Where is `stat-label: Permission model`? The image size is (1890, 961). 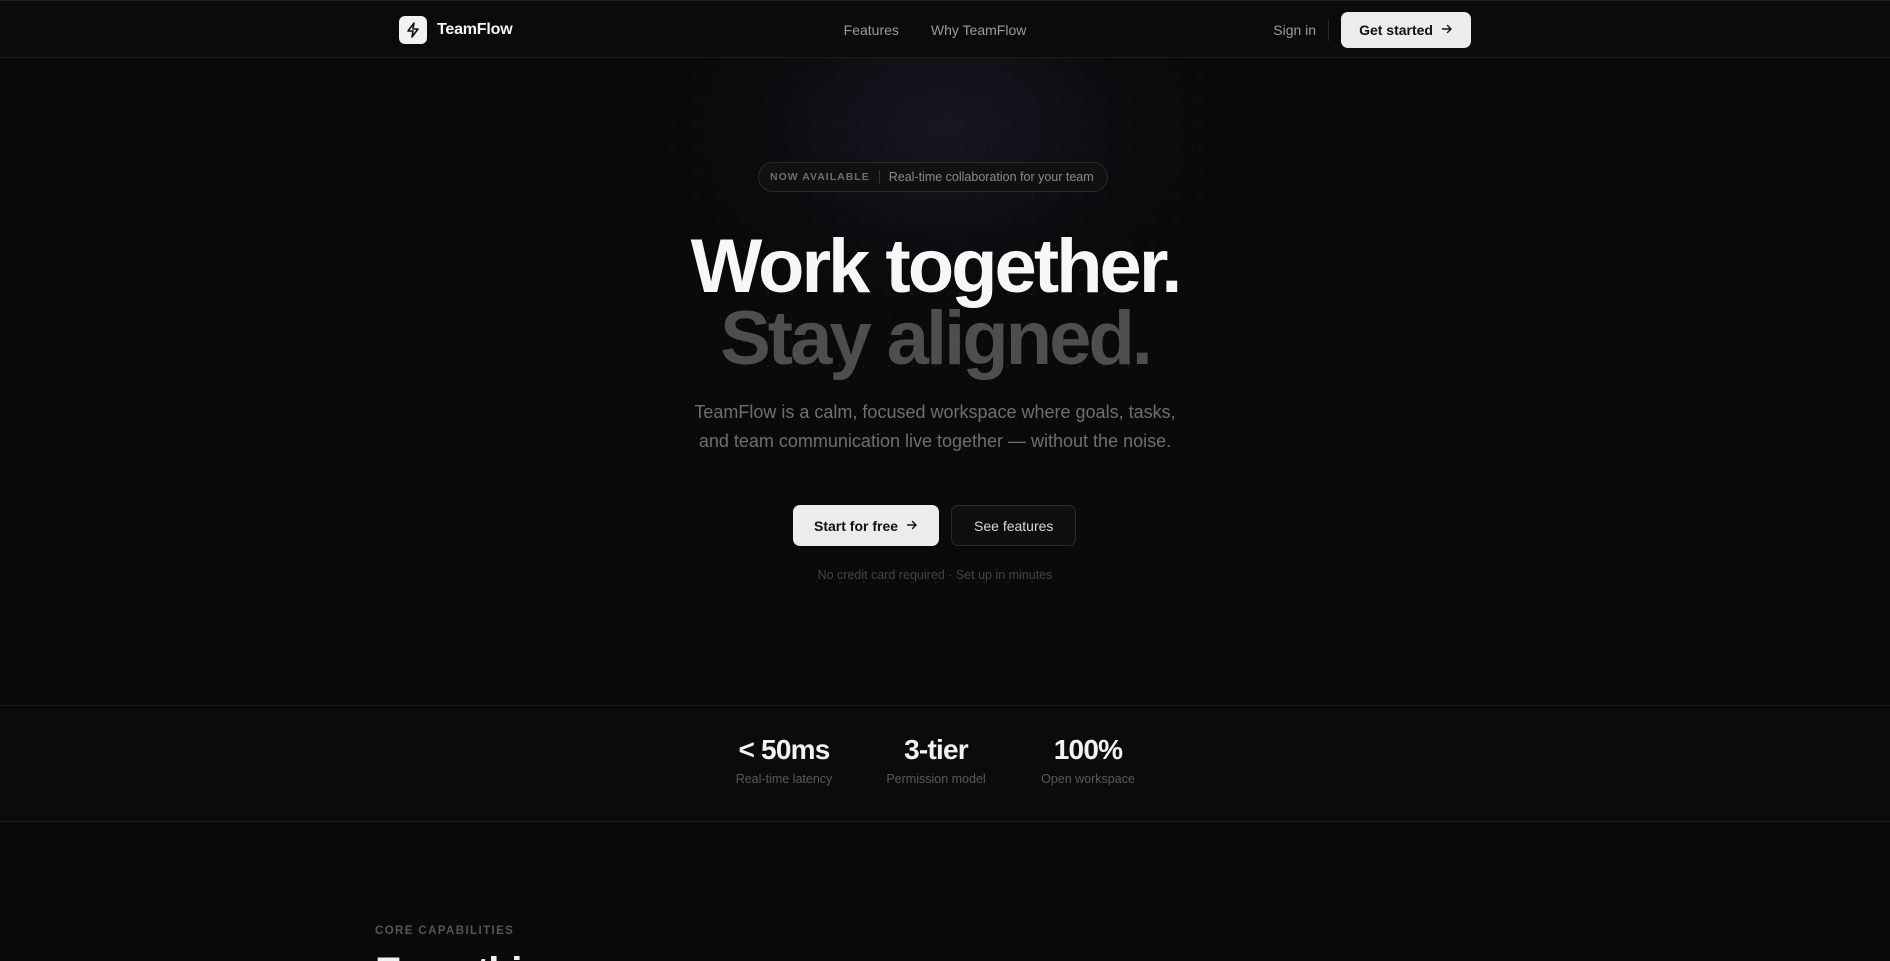 stat-label: Permission model is located at coordinates (936, 779).